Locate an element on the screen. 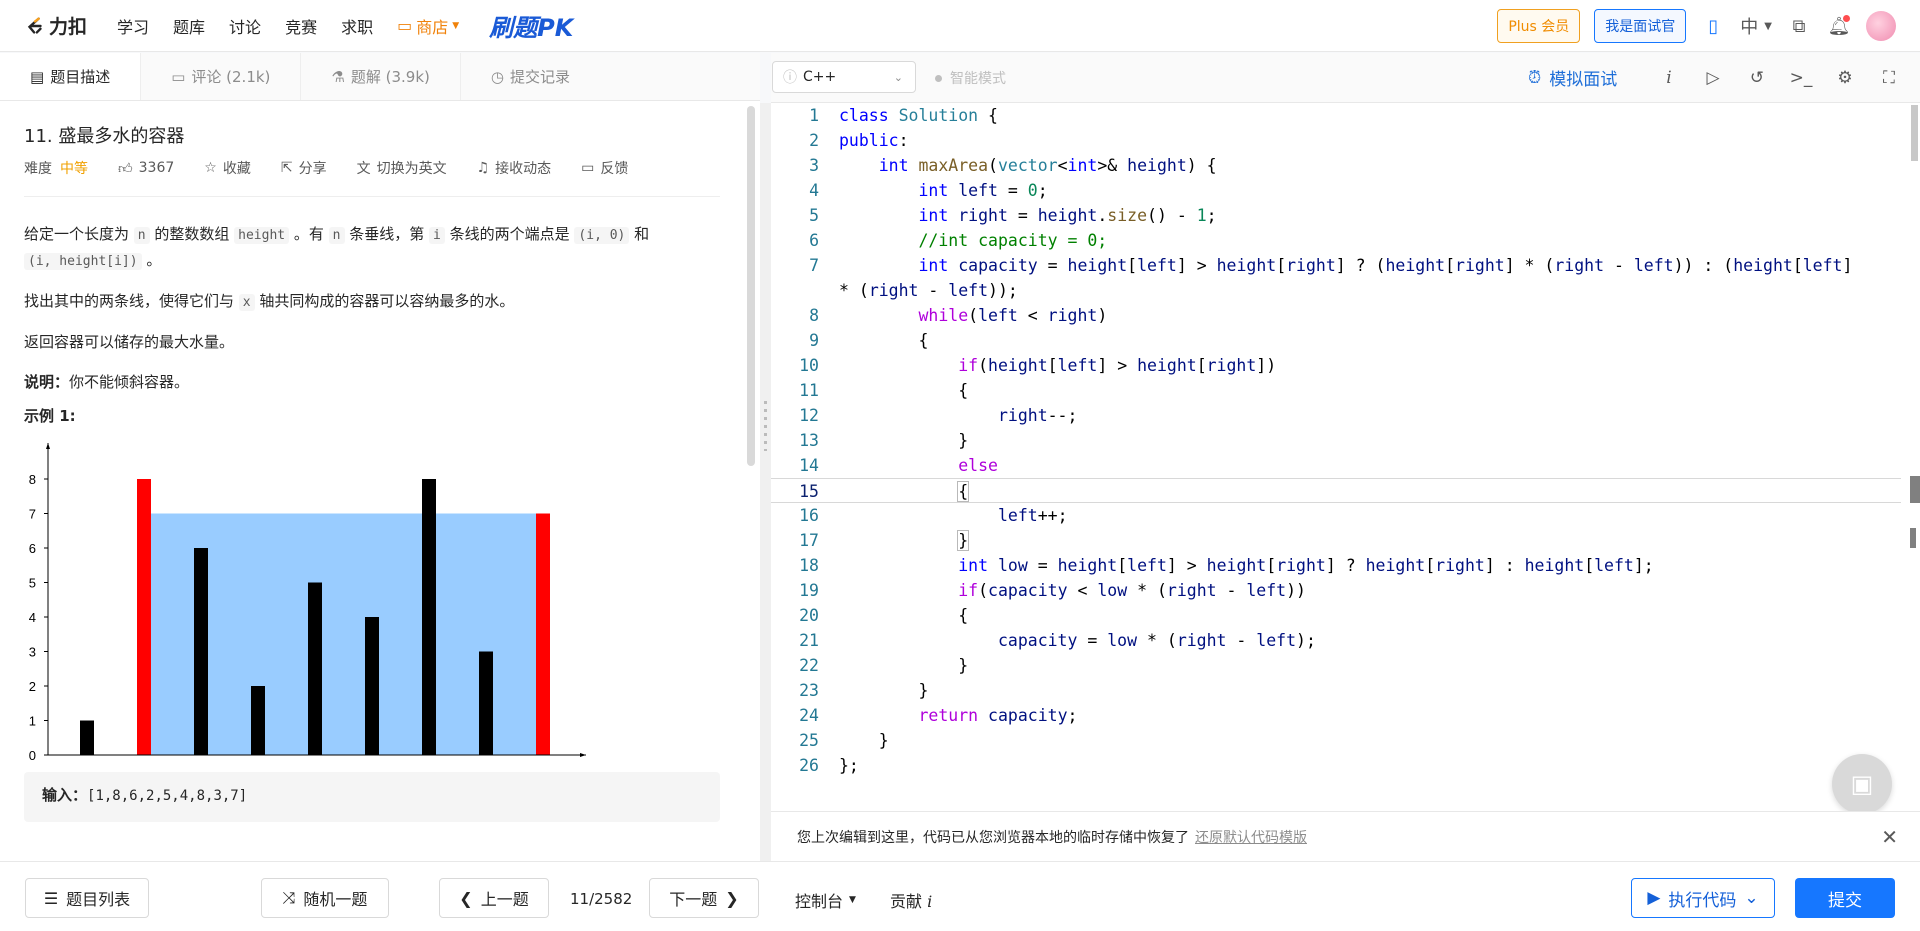 This screenshot has width=1920, height=931. share-button: ⇱ 分享 is located at coordinates (304, 168).